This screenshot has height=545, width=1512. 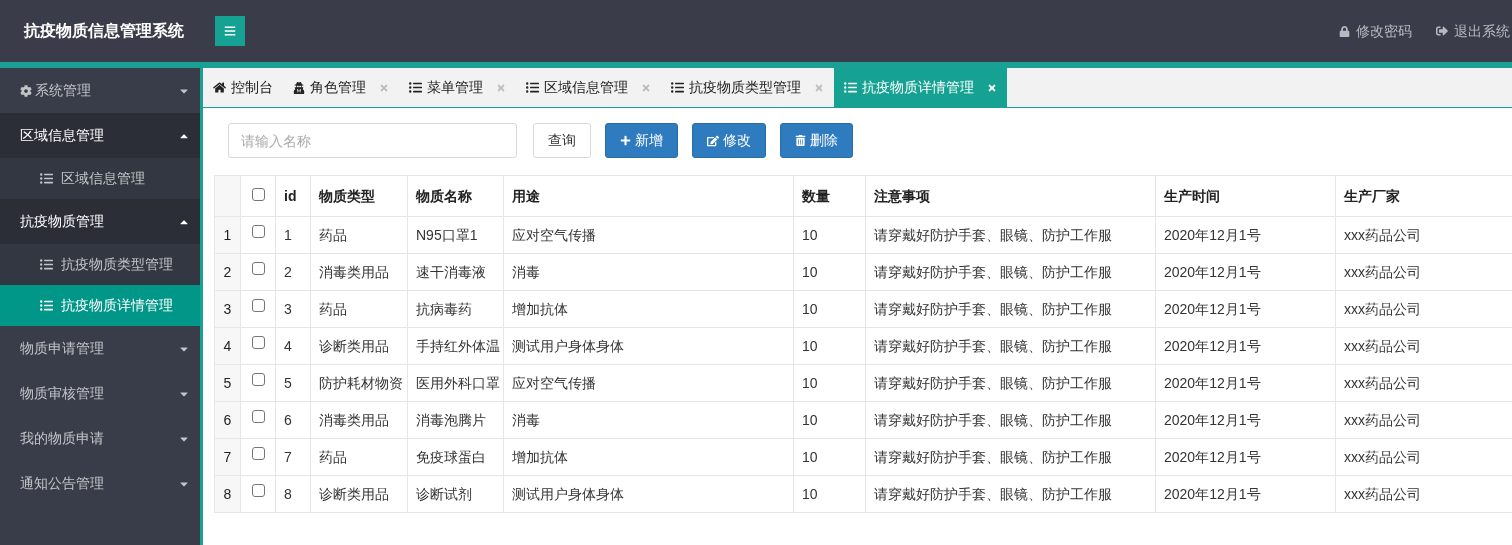 I want to click on plus-icon, so click(x=625, y=140).